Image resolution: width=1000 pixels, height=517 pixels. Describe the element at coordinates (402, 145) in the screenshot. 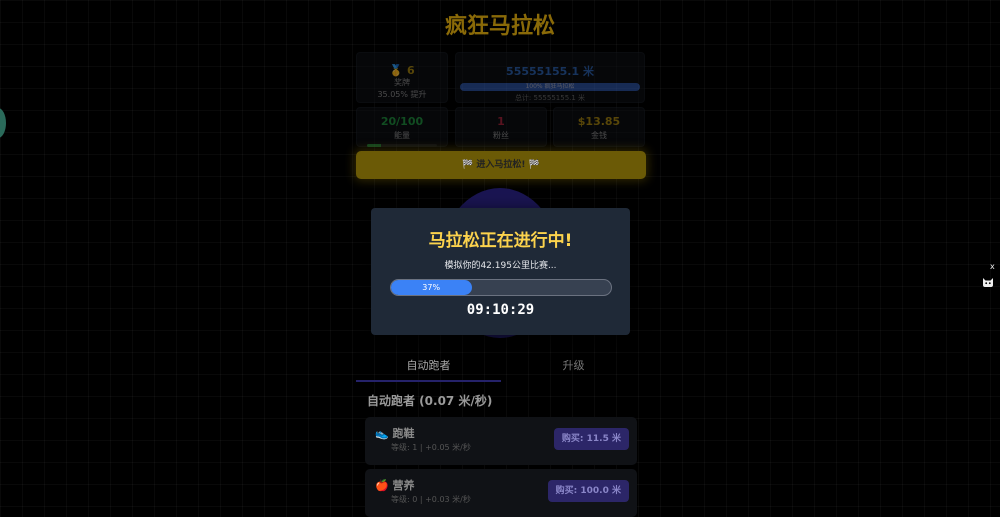

I see `energy-bar` at that location.